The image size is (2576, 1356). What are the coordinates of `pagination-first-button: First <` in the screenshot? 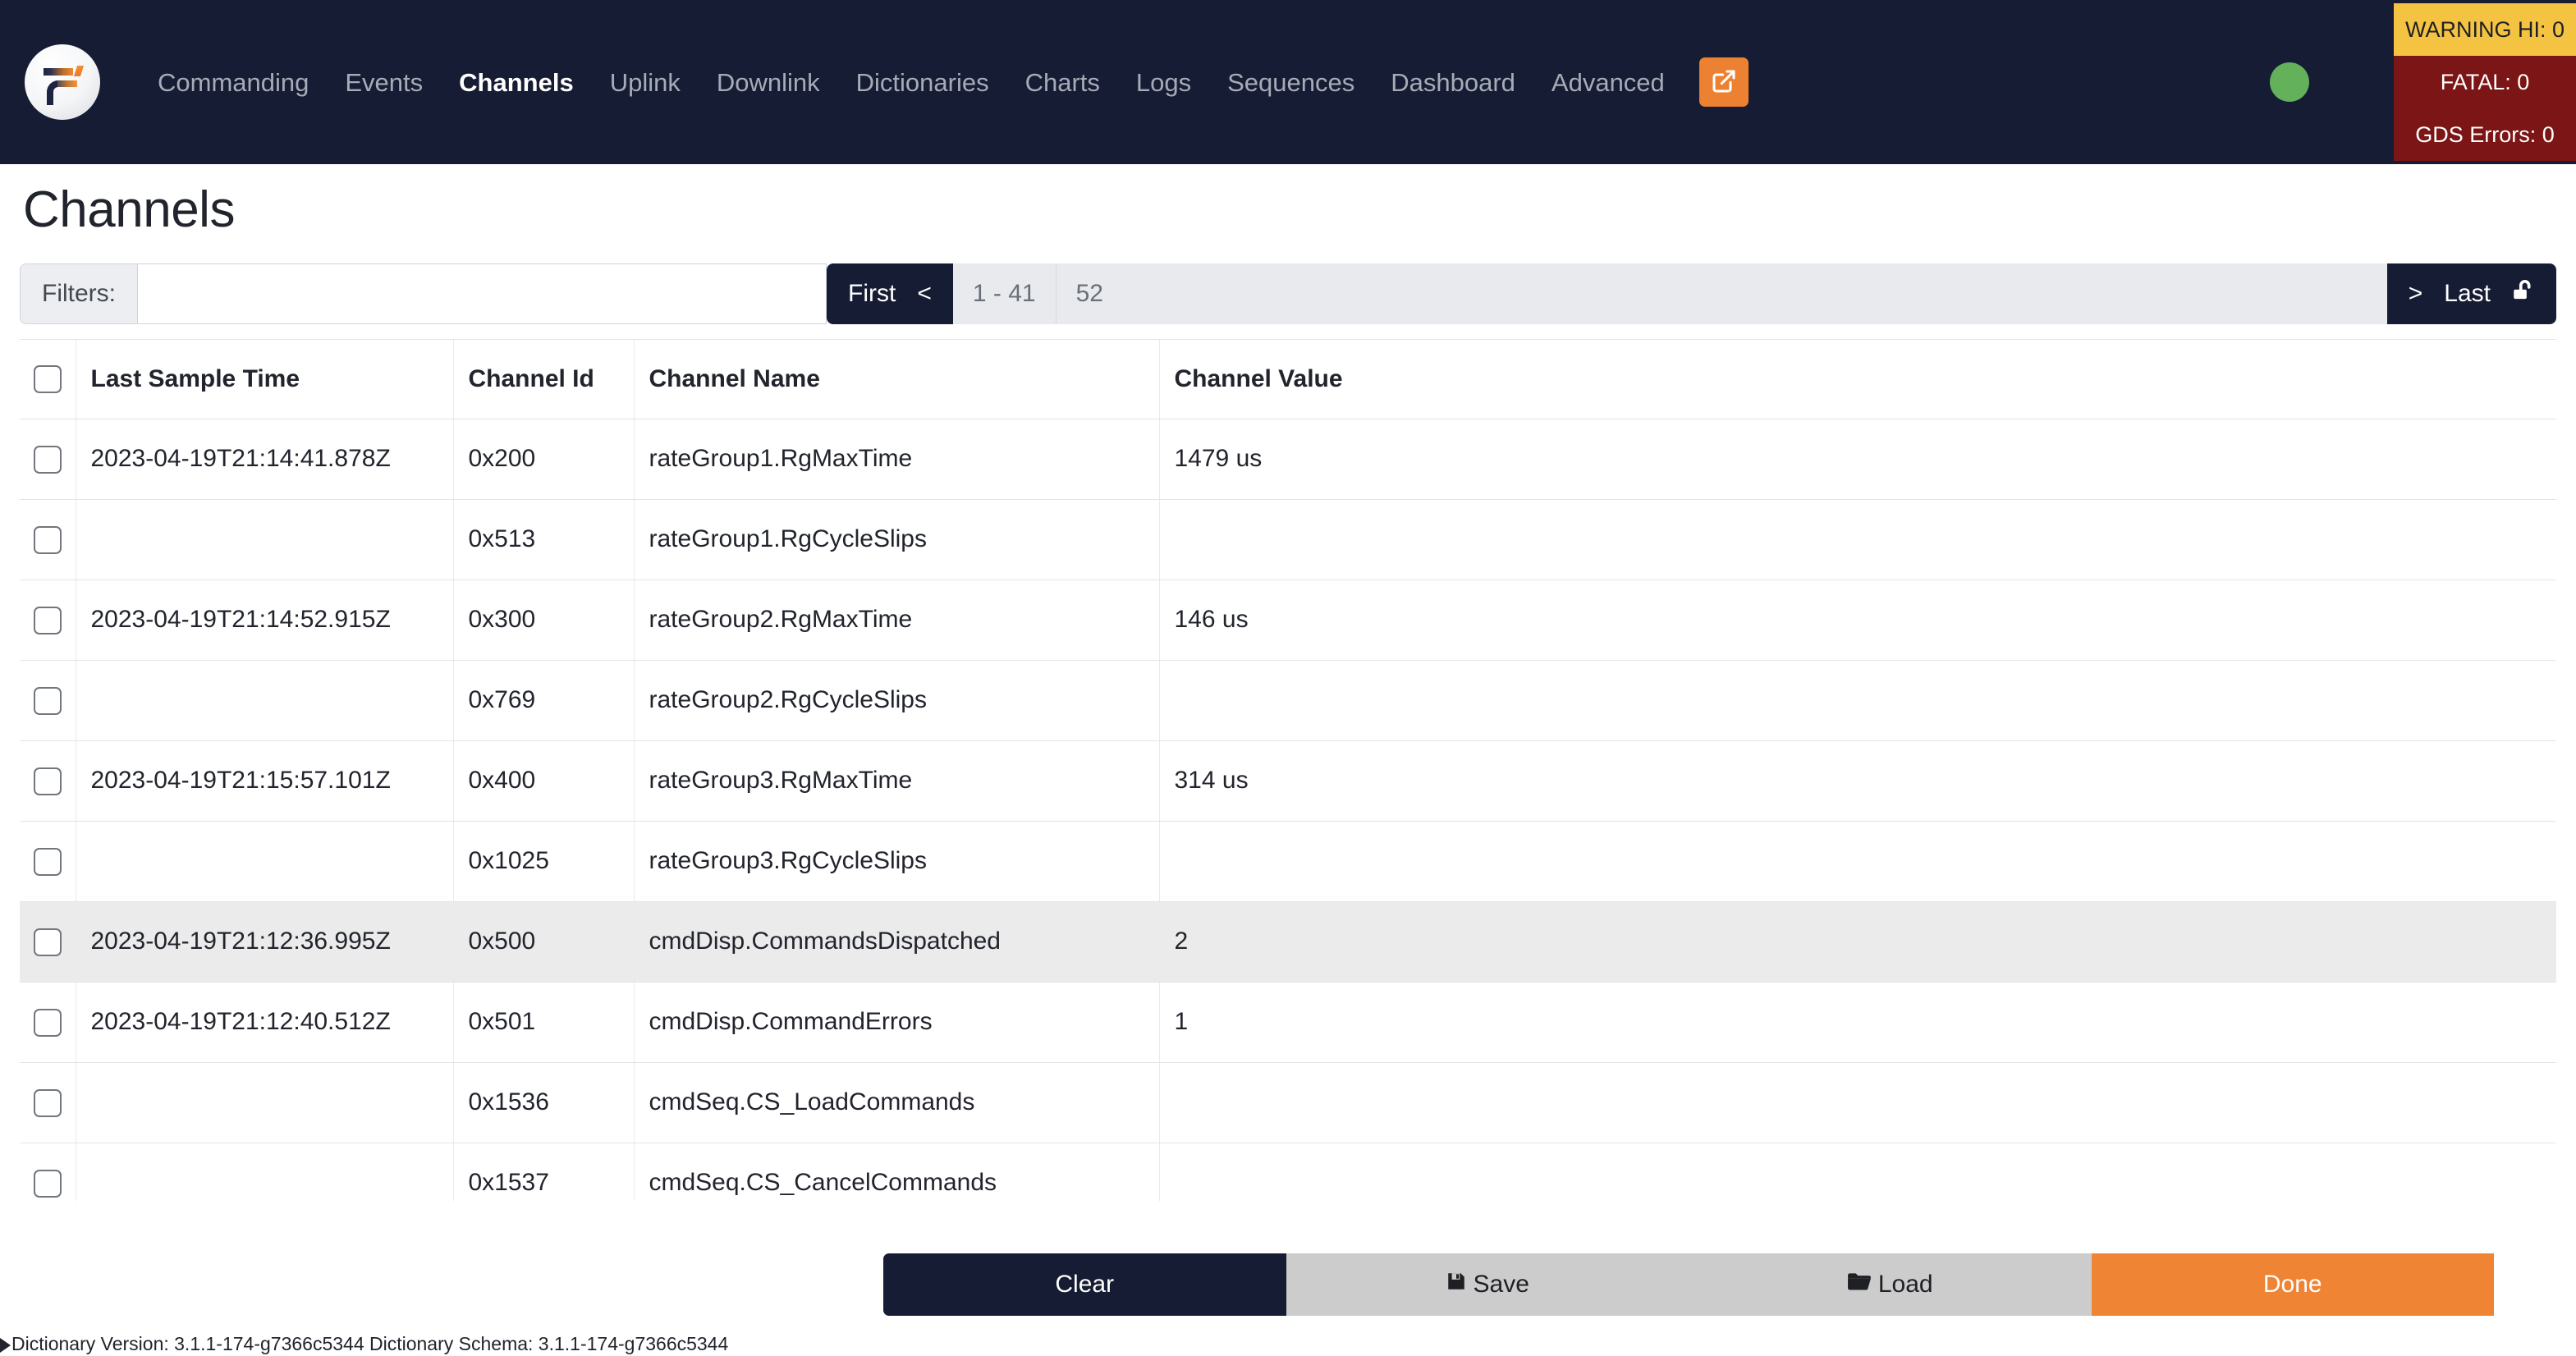 It's located at (890, 293).